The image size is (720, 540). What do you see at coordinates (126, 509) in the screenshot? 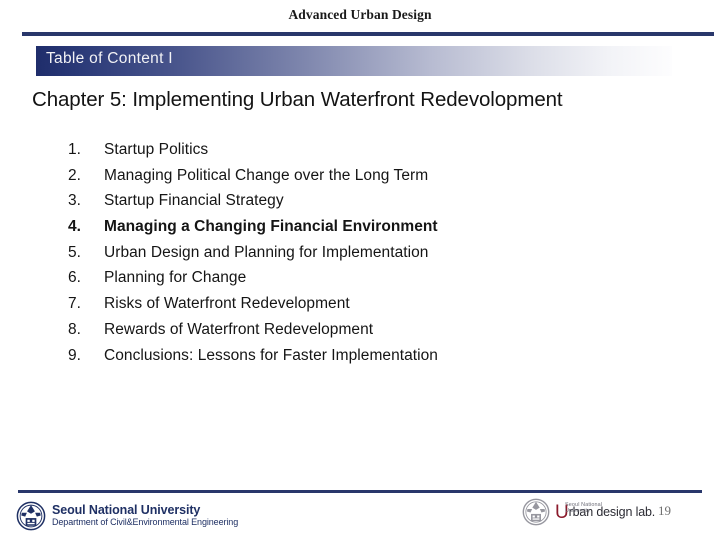
I see `university-name: Seoul National University` at bounding box center [126, 509].